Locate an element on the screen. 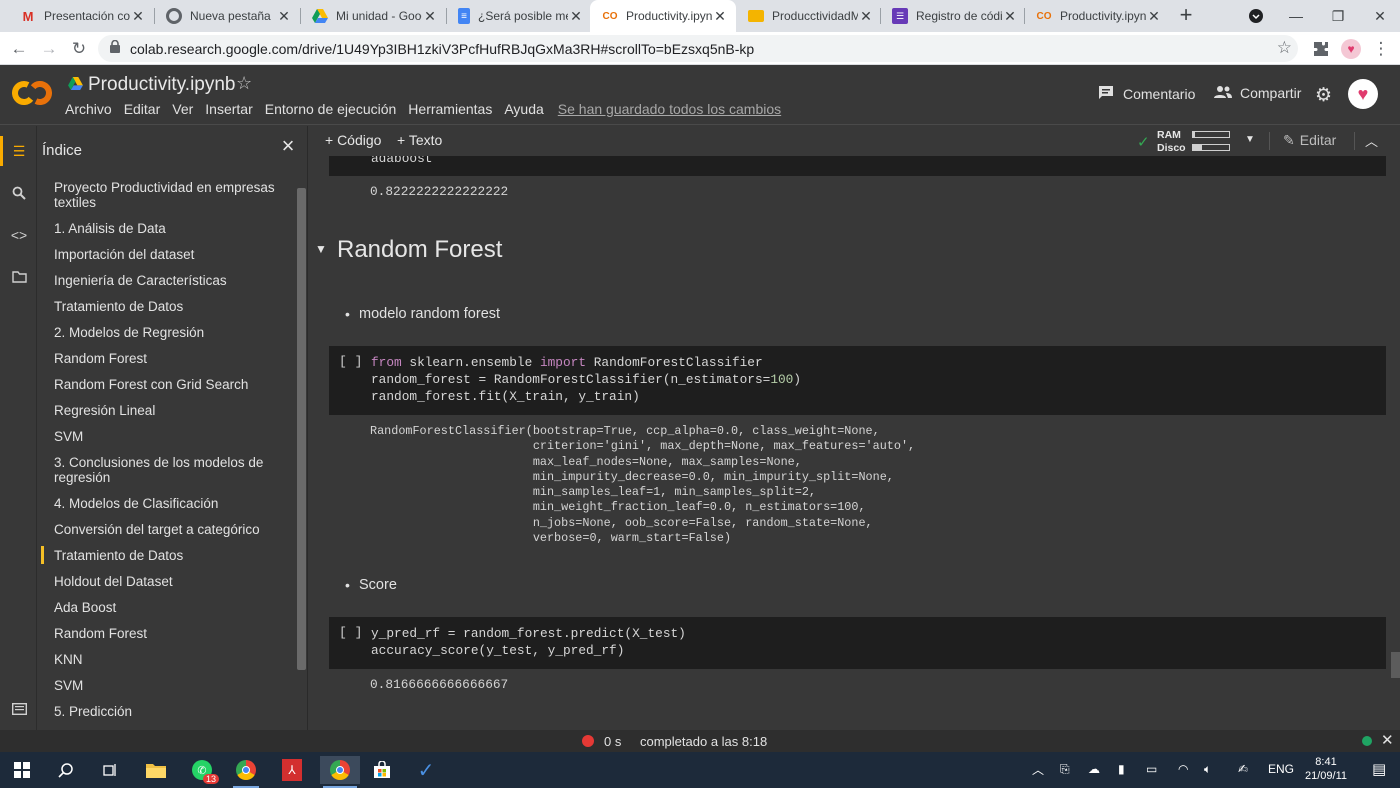 The height and width of the screenshot is (788, 1400). folder-icon is located at coordinates (19, 277).